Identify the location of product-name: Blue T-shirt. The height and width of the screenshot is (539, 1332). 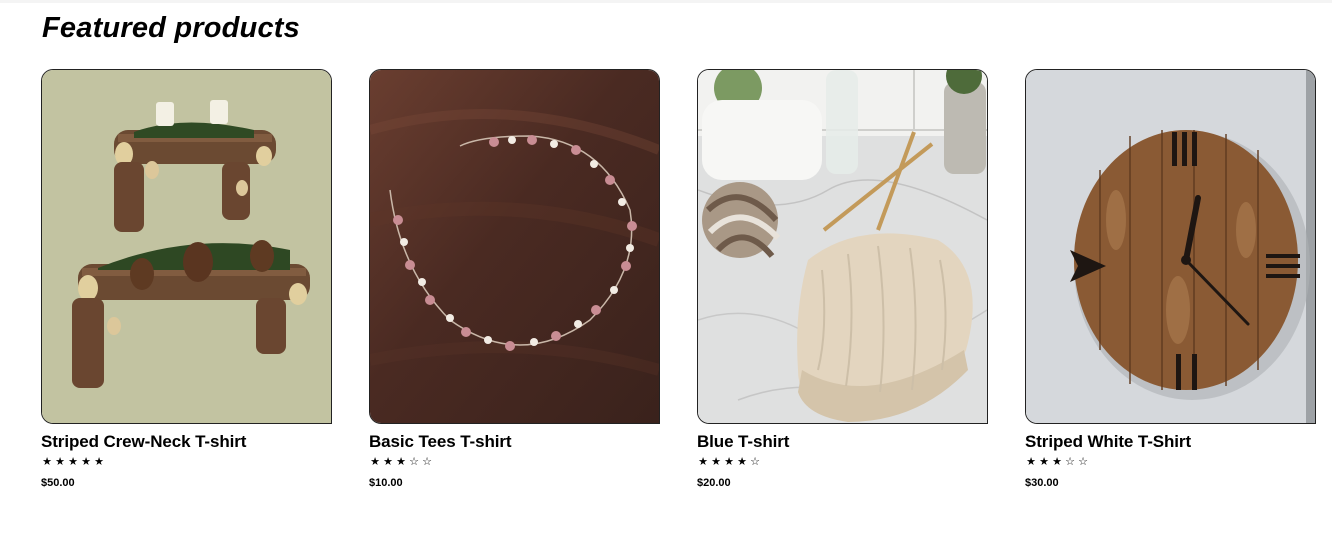
(842, 442).